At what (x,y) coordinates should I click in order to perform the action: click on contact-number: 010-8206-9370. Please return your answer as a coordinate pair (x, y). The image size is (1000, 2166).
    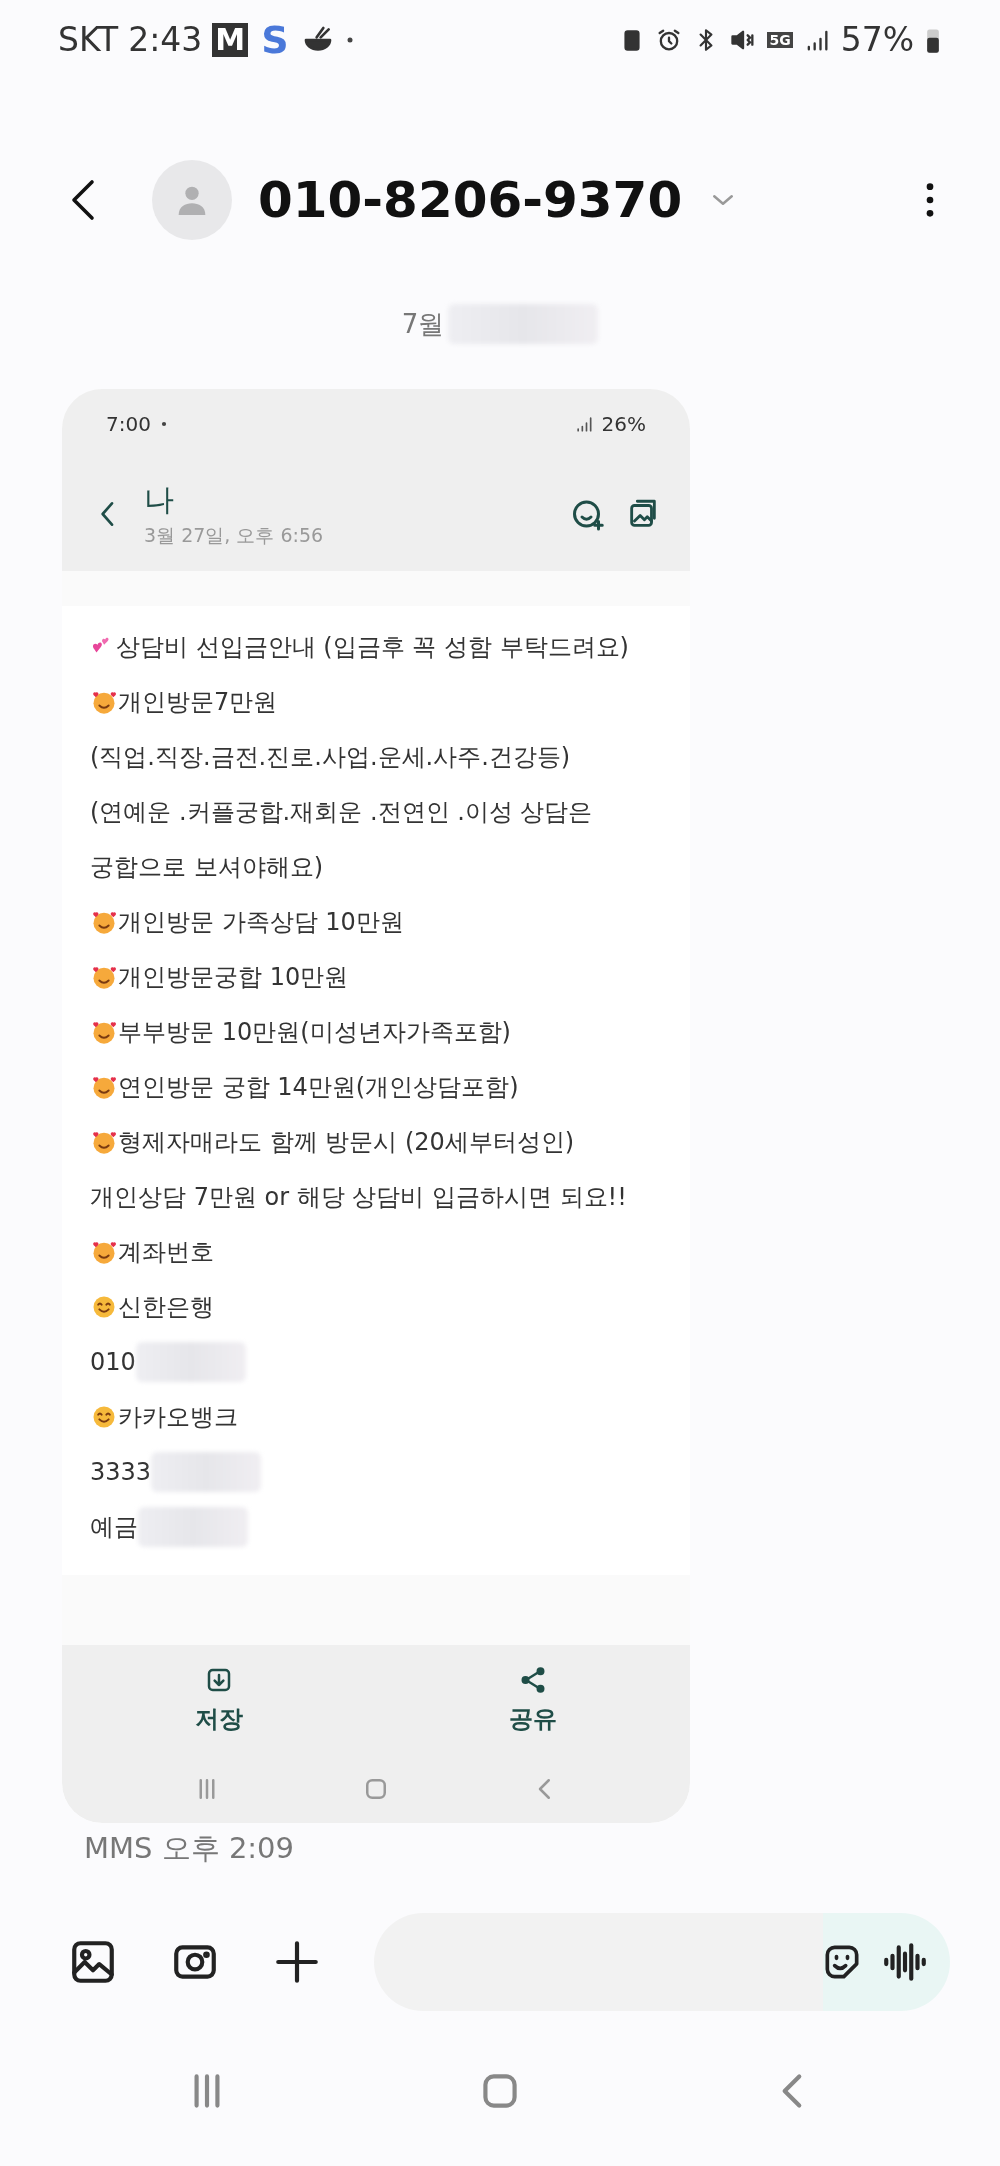
    Looking at the image, I should click on (470, 199).